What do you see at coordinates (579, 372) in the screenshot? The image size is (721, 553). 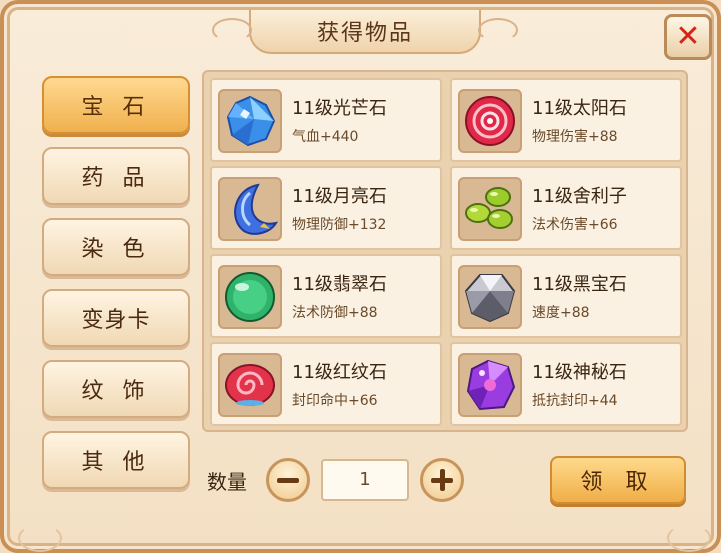 I see `item-name: 11级神秘石` at bounding box center [579, 372].